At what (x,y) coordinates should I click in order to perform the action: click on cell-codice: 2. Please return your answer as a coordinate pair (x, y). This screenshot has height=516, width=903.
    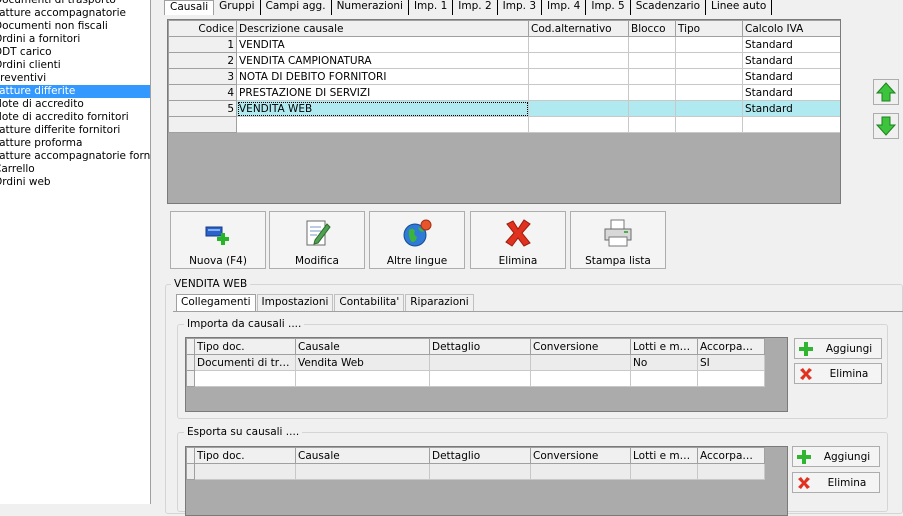
    Looking at the image, I should click on (202, 60).